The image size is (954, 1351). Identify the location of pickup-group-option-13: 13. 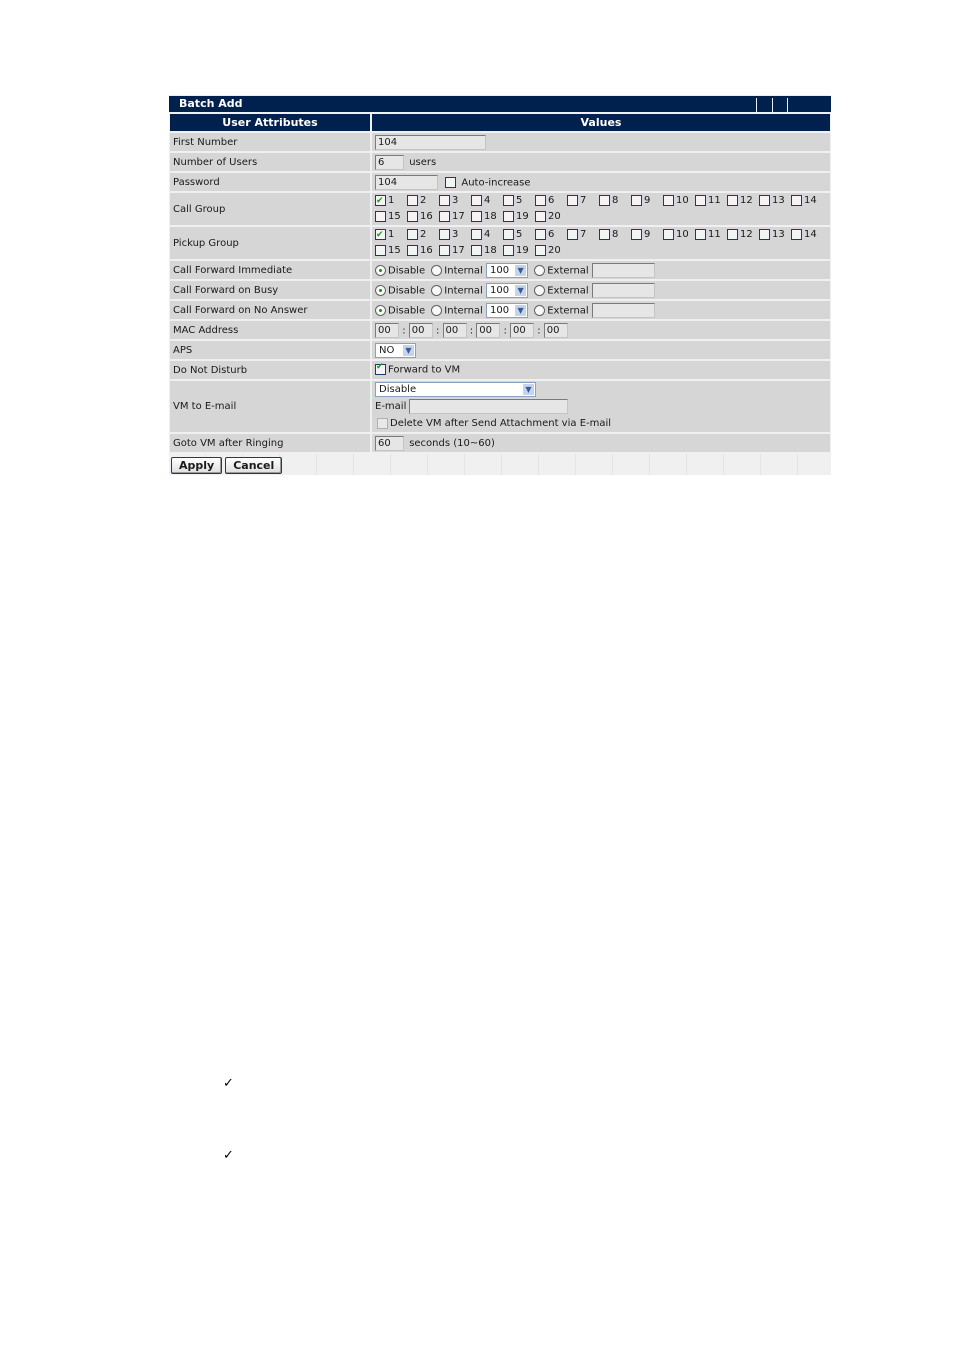
(775, 235).